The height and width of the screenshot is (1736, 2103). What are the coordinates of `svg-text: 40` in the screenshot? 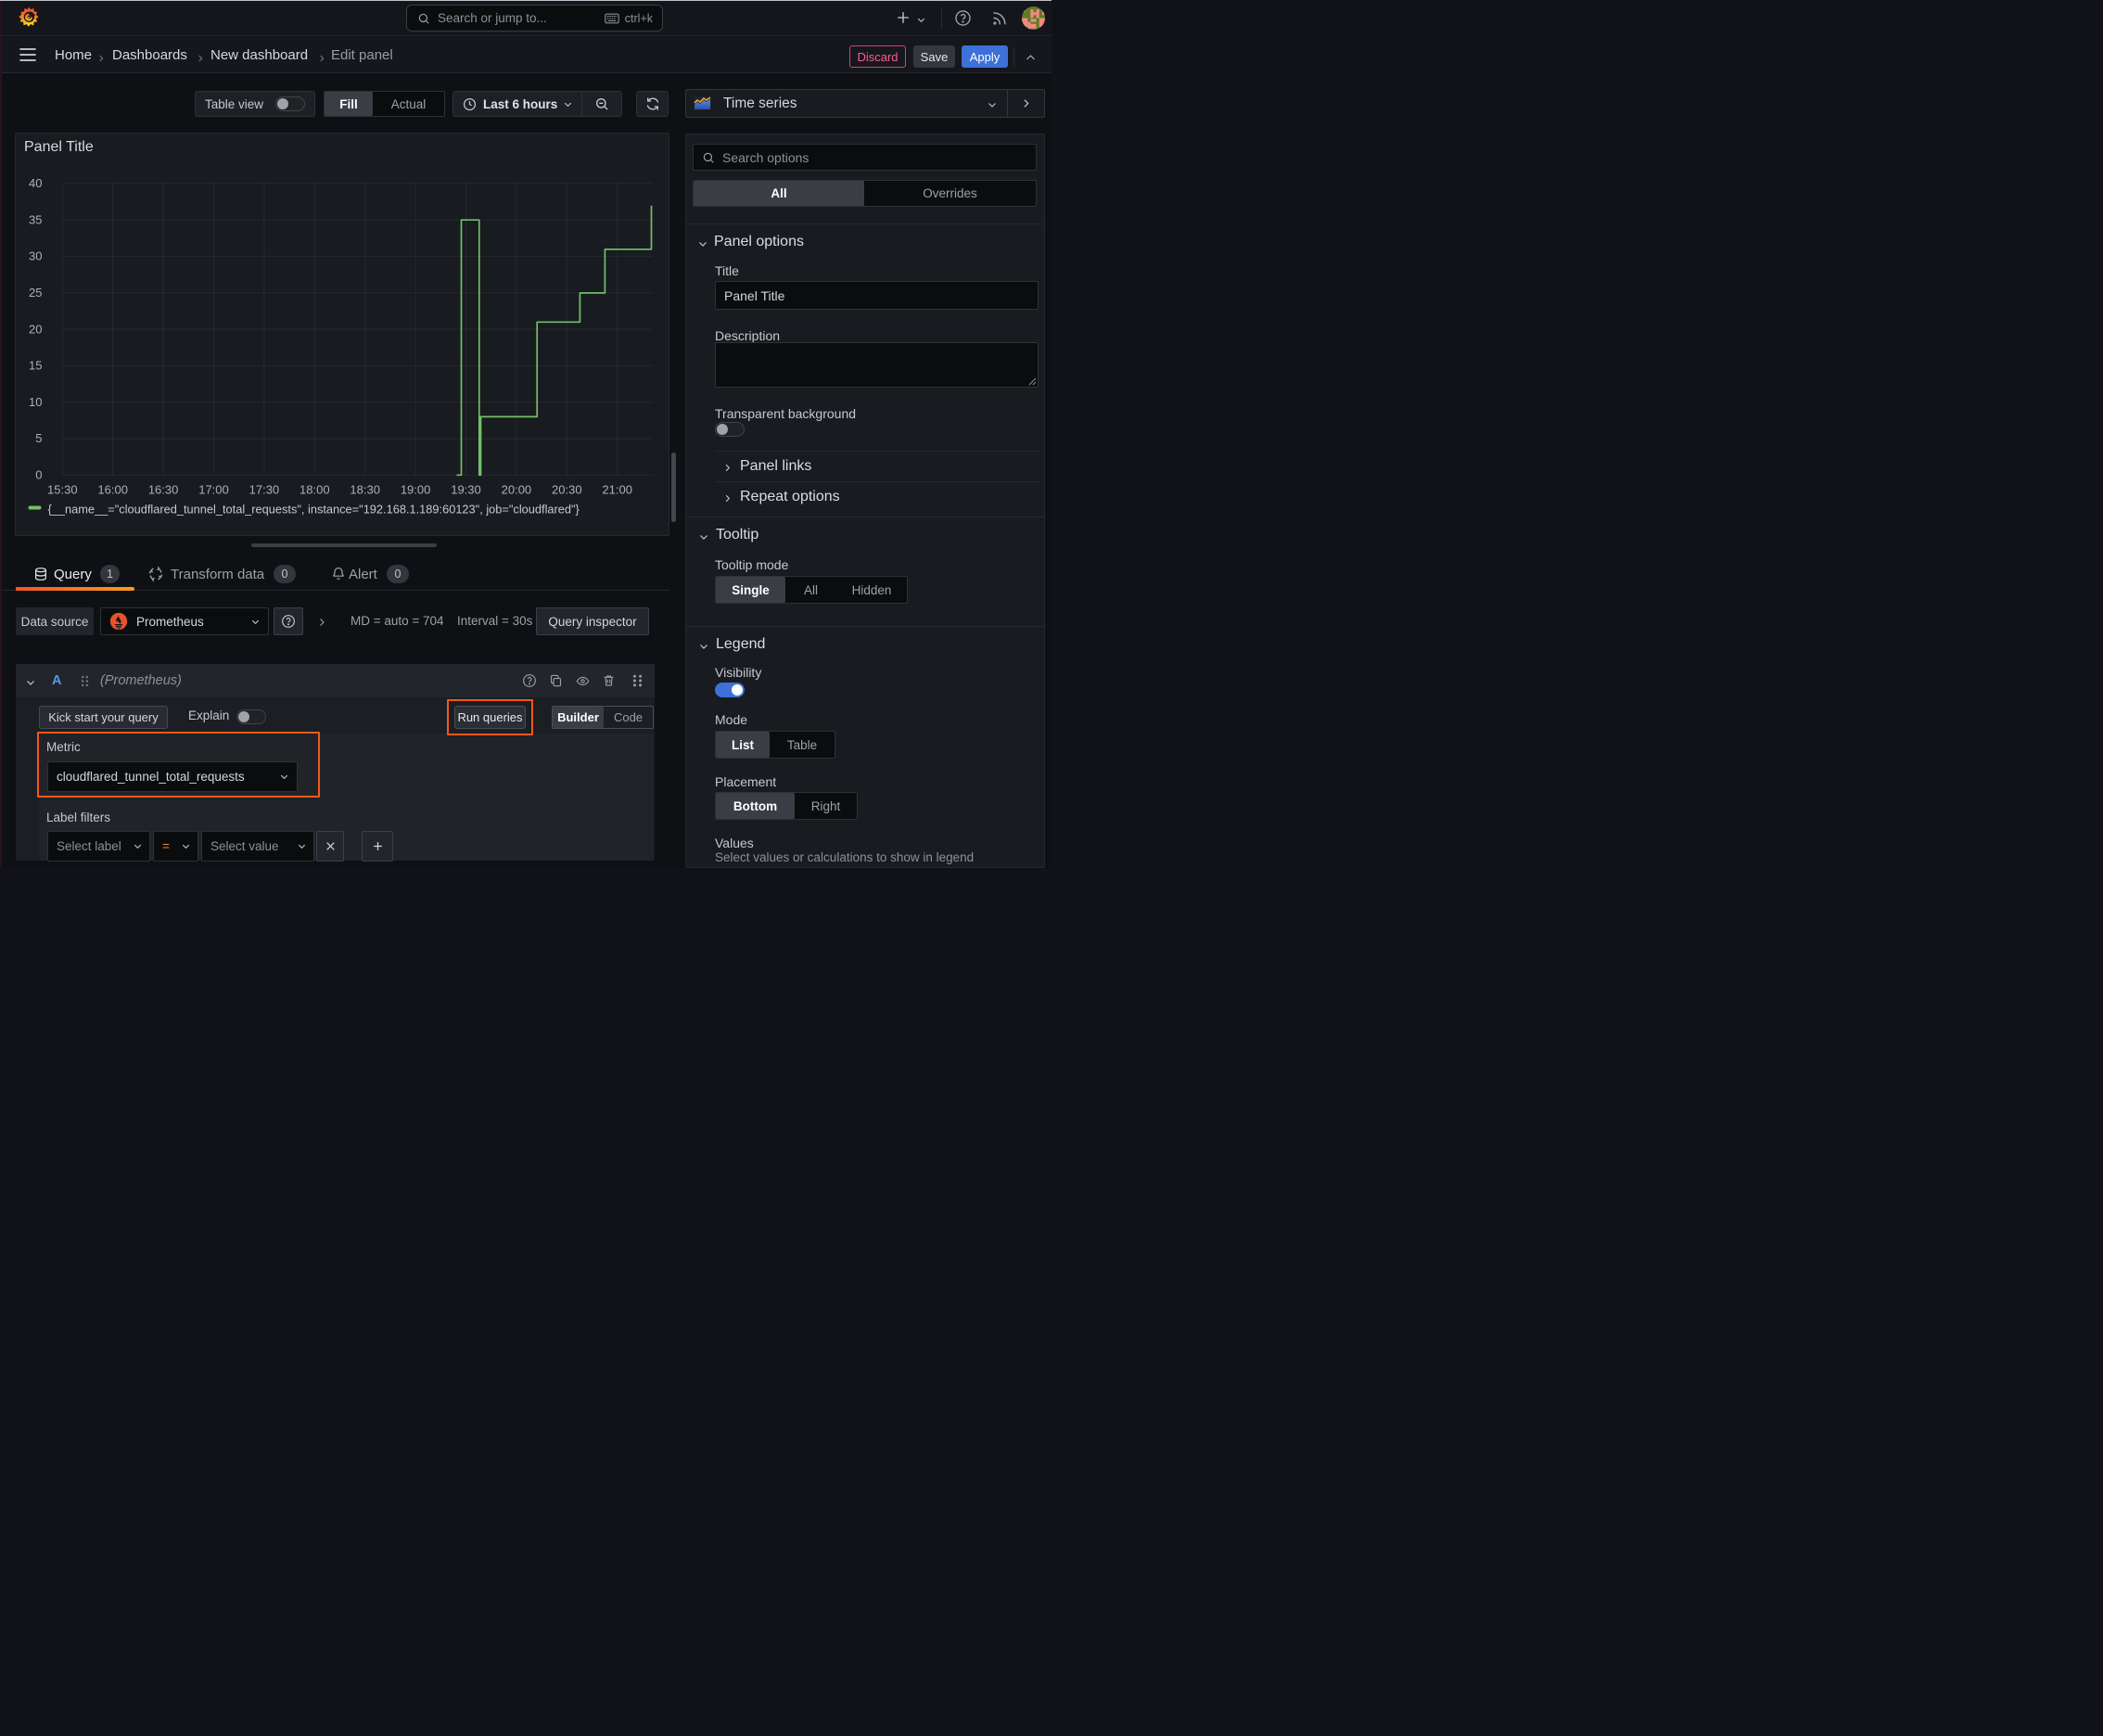 It's located at (35, 183).